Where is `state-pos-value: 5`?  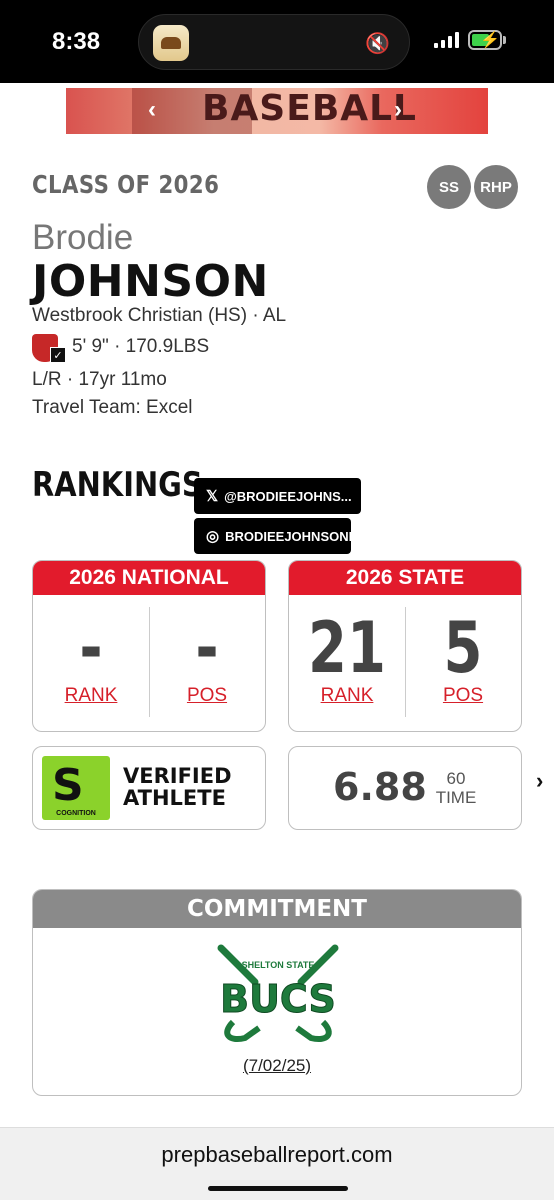
state-pos-value: 5 is located at coordinates (463, 648).